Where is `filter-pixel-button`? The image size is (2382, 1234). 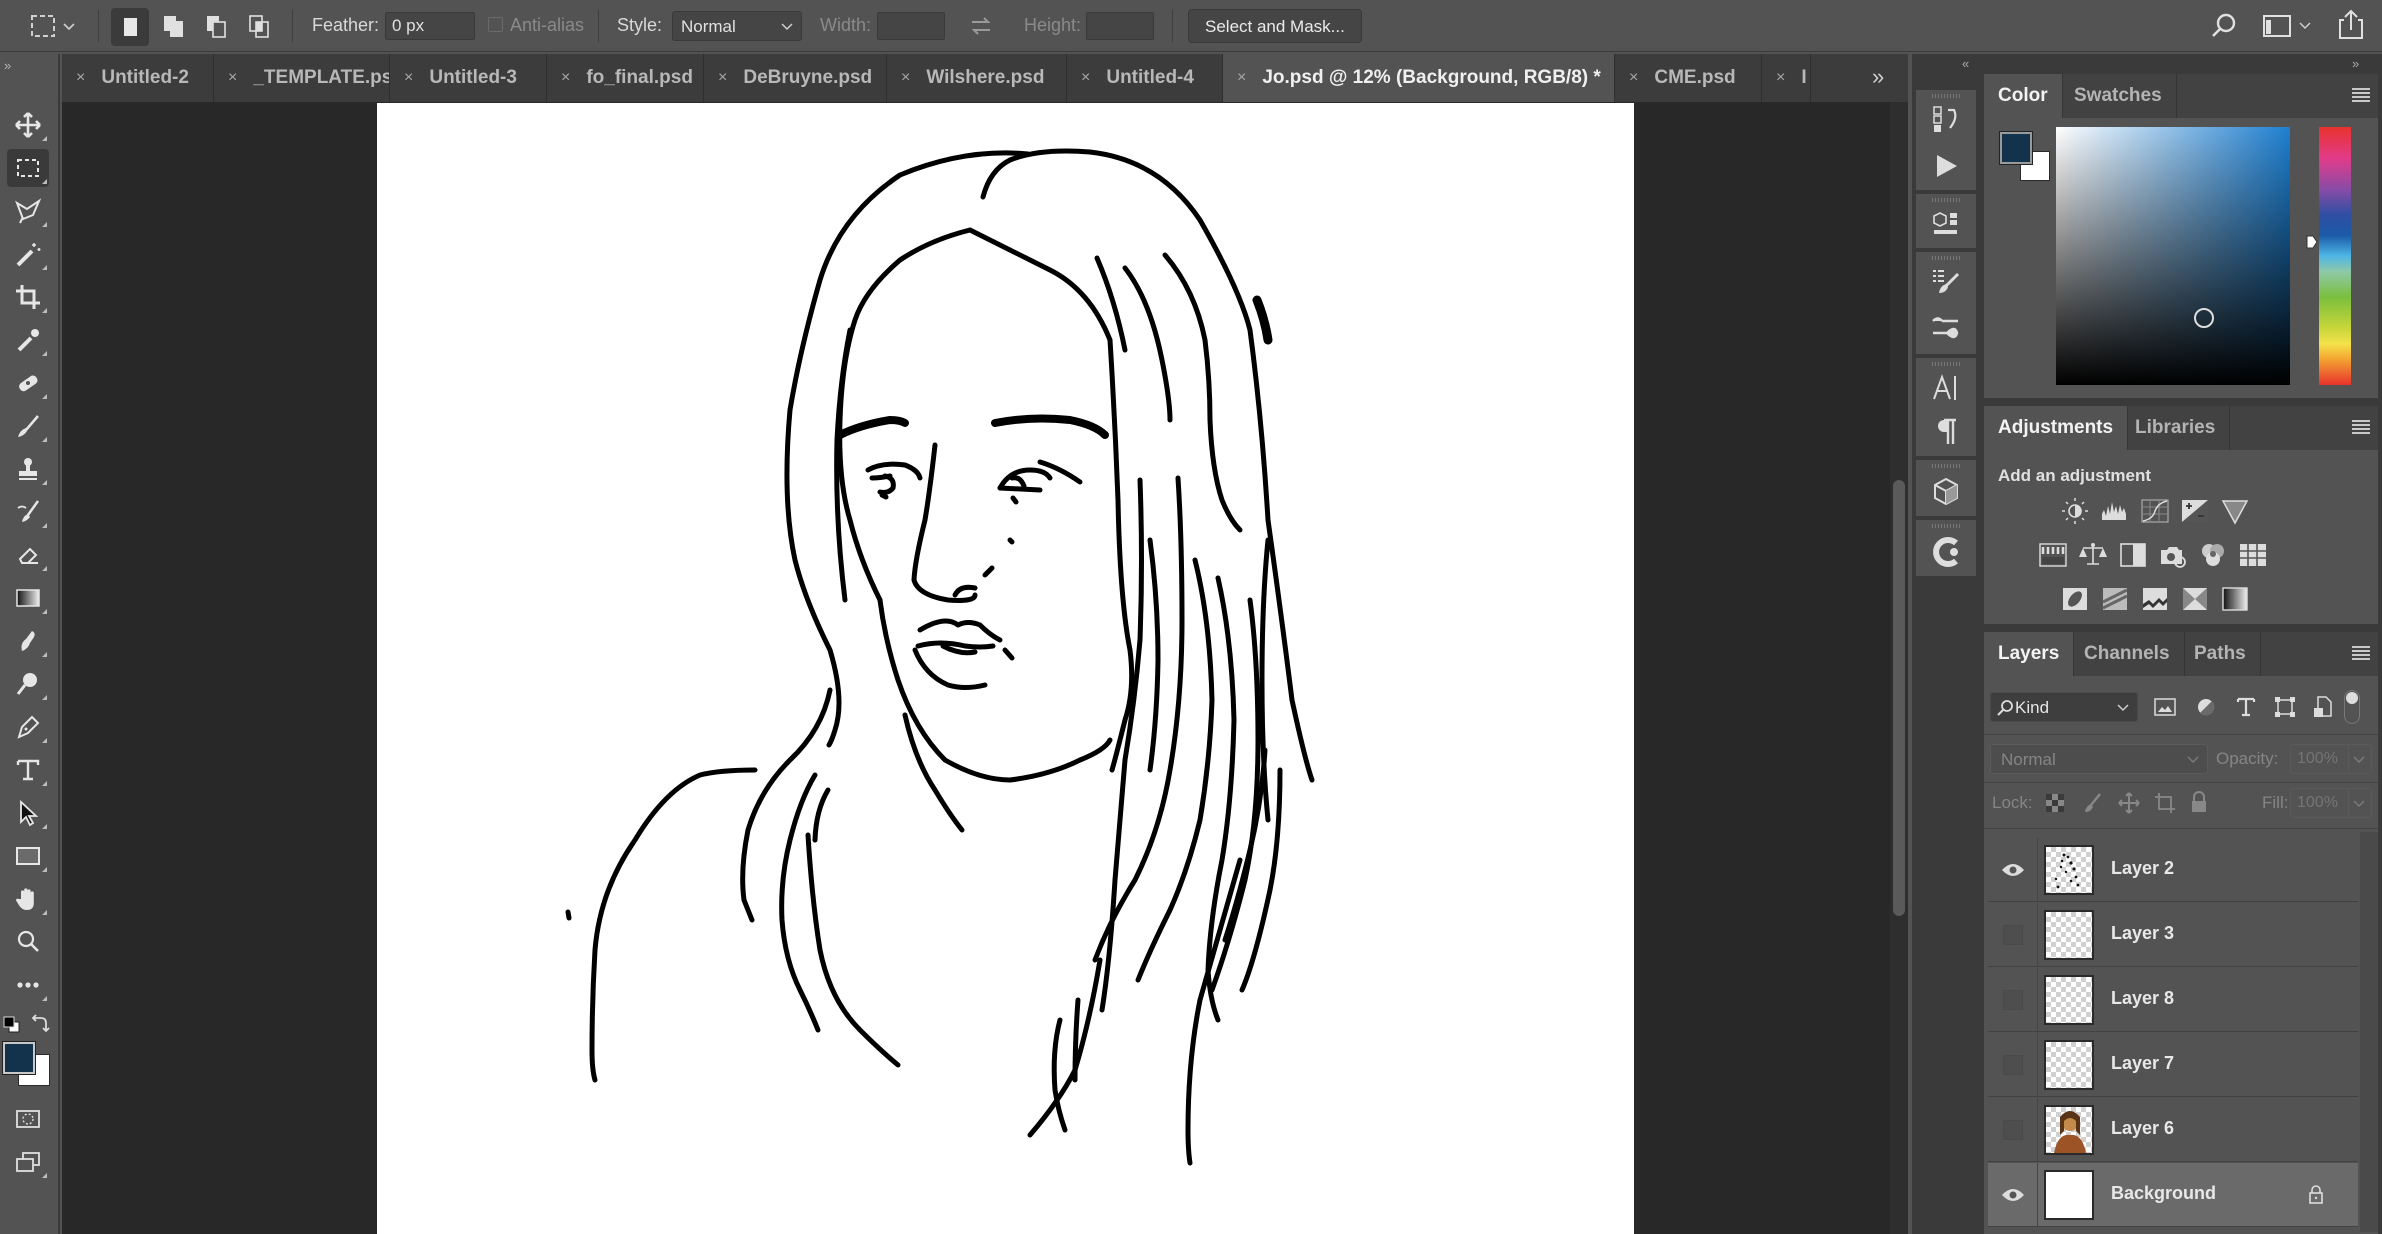 filter-pixel-button is located at coordinates (2165, 709).